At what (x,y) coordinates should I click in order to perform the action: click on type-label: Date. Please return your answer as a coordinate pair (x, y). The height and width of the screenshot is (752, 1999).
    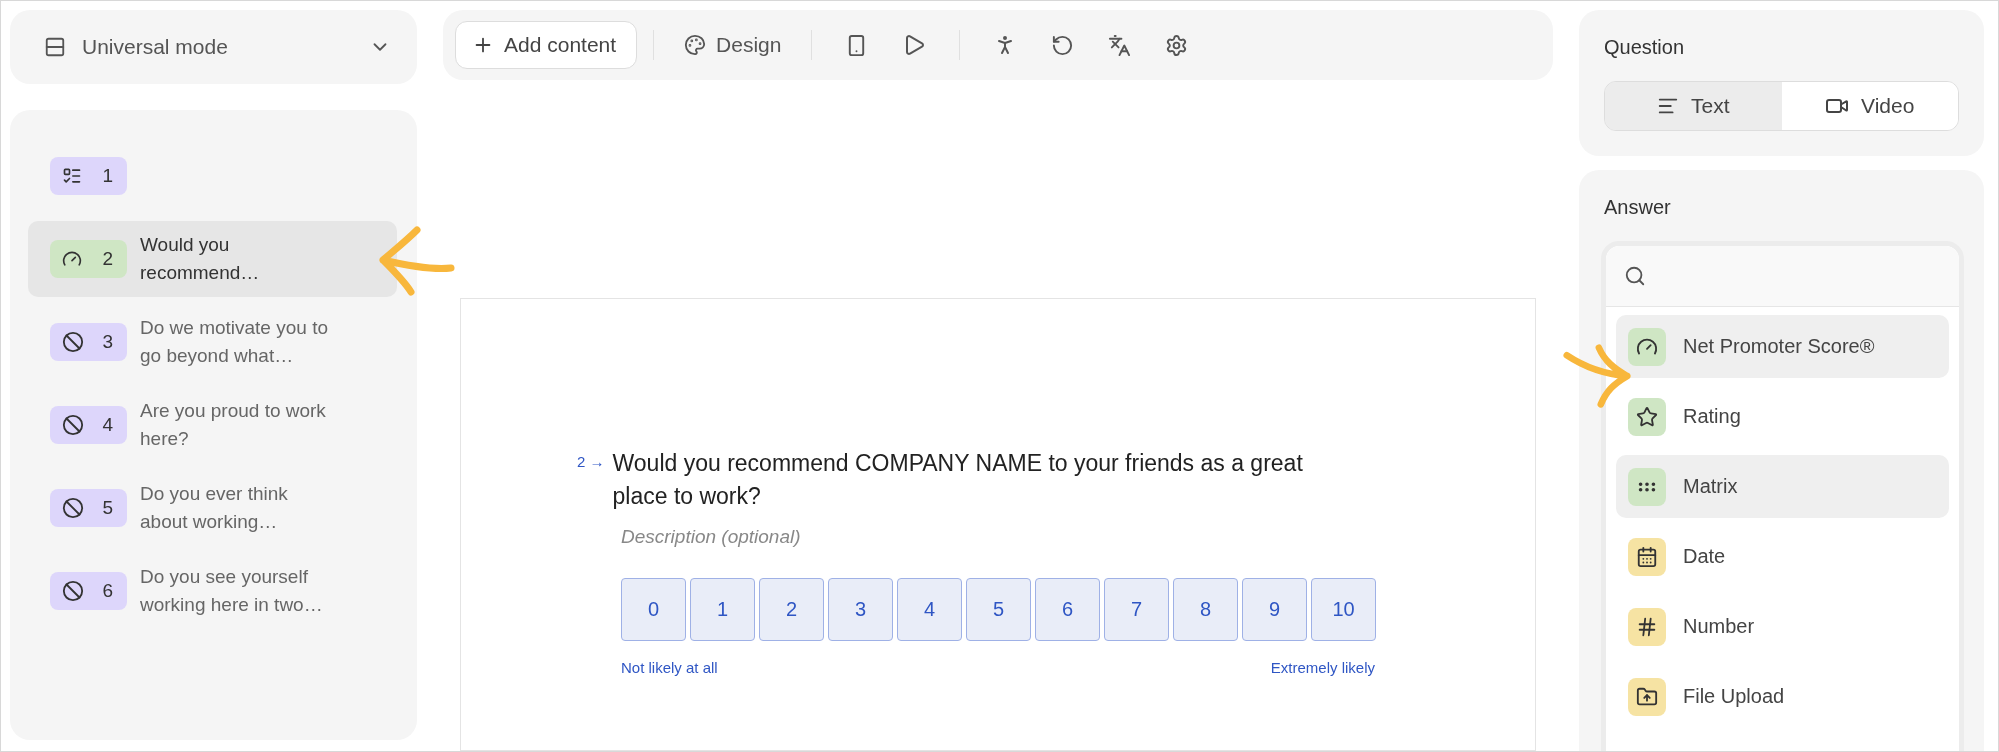
    Looking at the image, I should click on (1704, 556).